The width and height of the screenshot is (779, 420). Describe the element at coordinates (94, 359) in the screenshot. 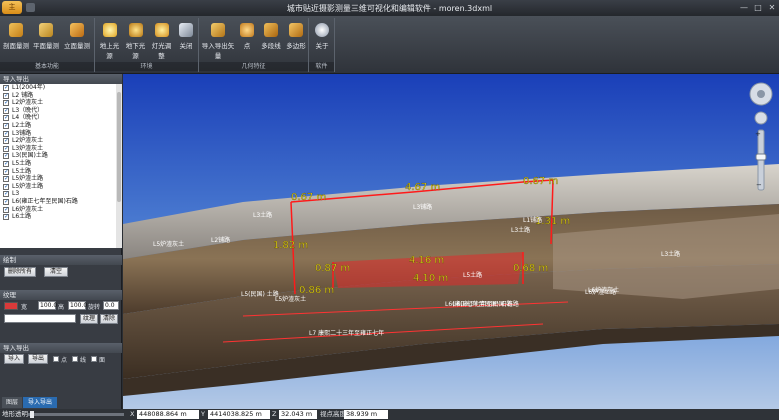

I see `polygon-checkbox` at that location.